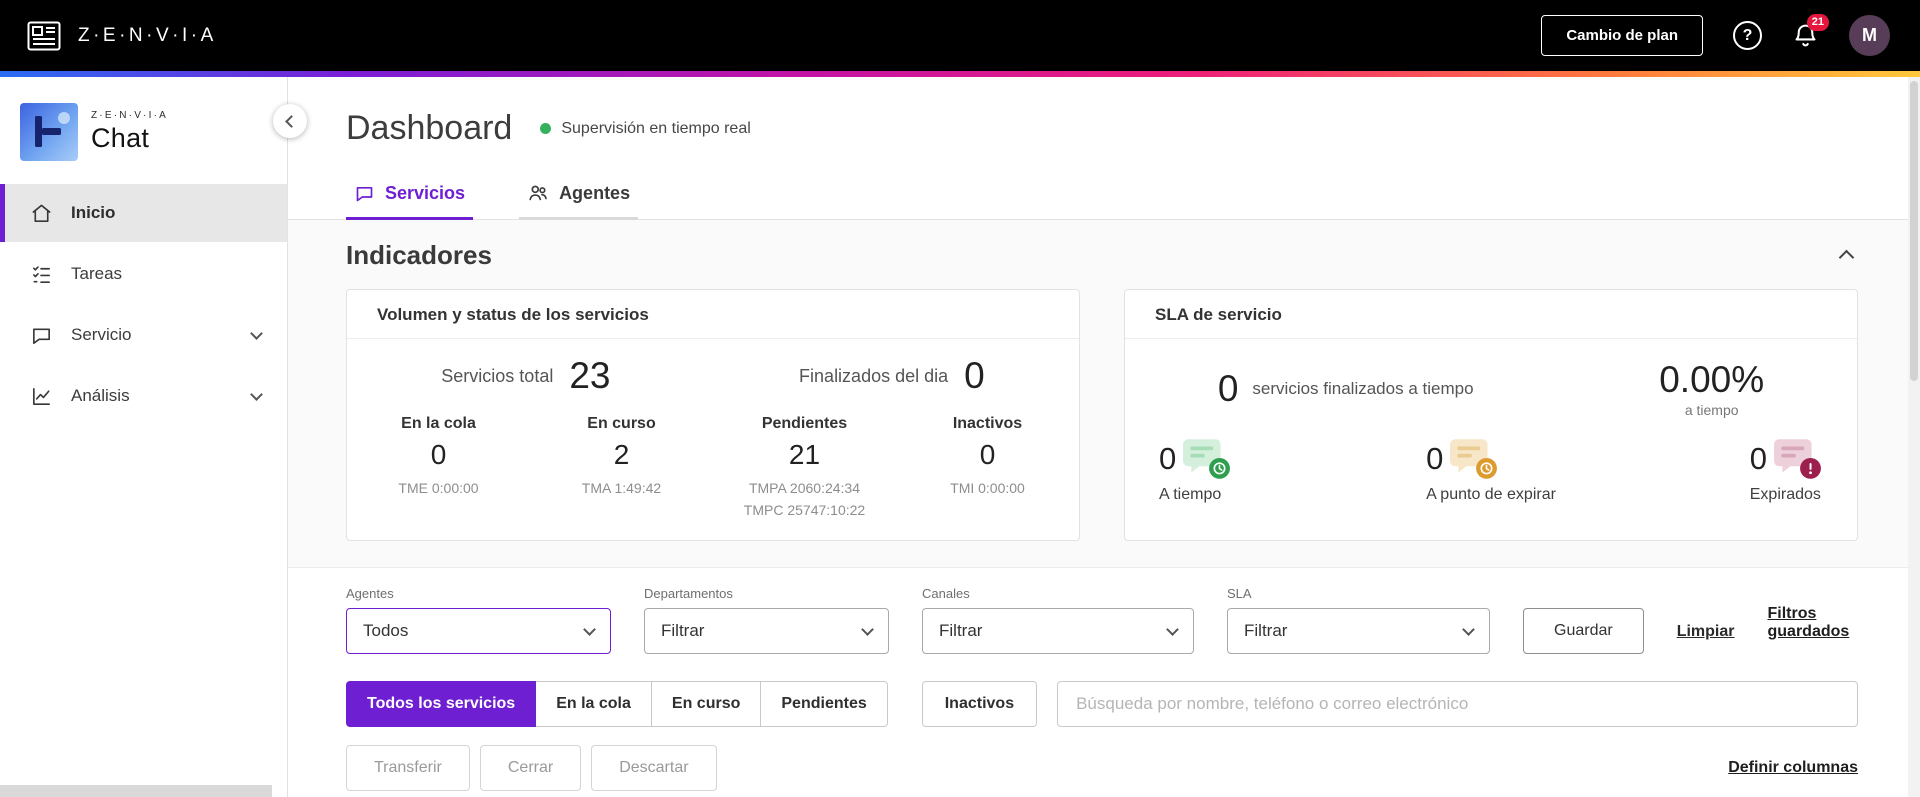  Describe the element at coordinates (44, 35) in the screenshot. I see `zenvia-logo-icon` at that location.